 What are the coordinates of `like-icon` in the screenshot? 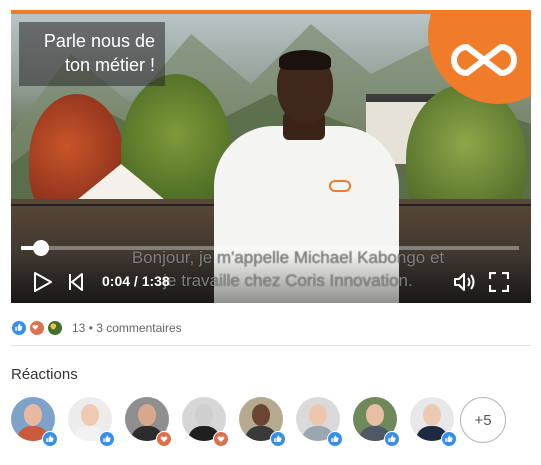 It's located at (19, 328).